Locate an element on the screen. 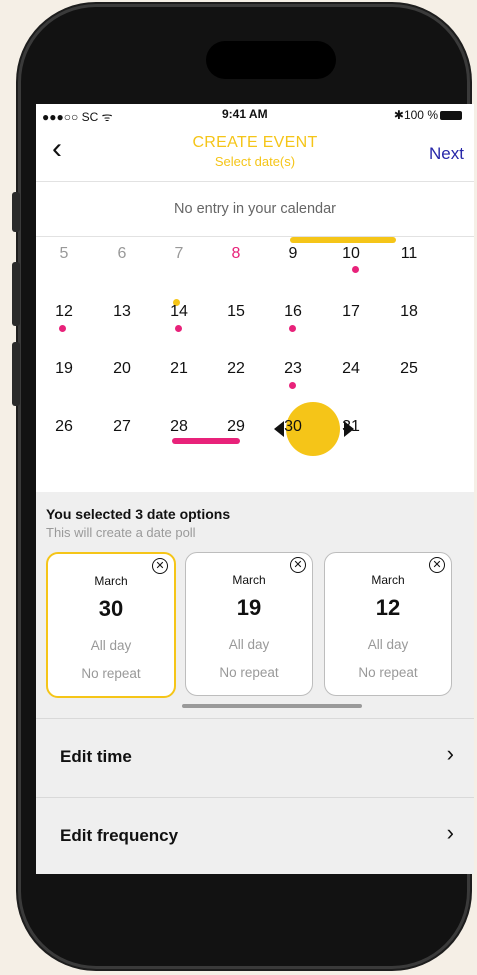  calendar-day: 14 is located at coordinates (179, 312).